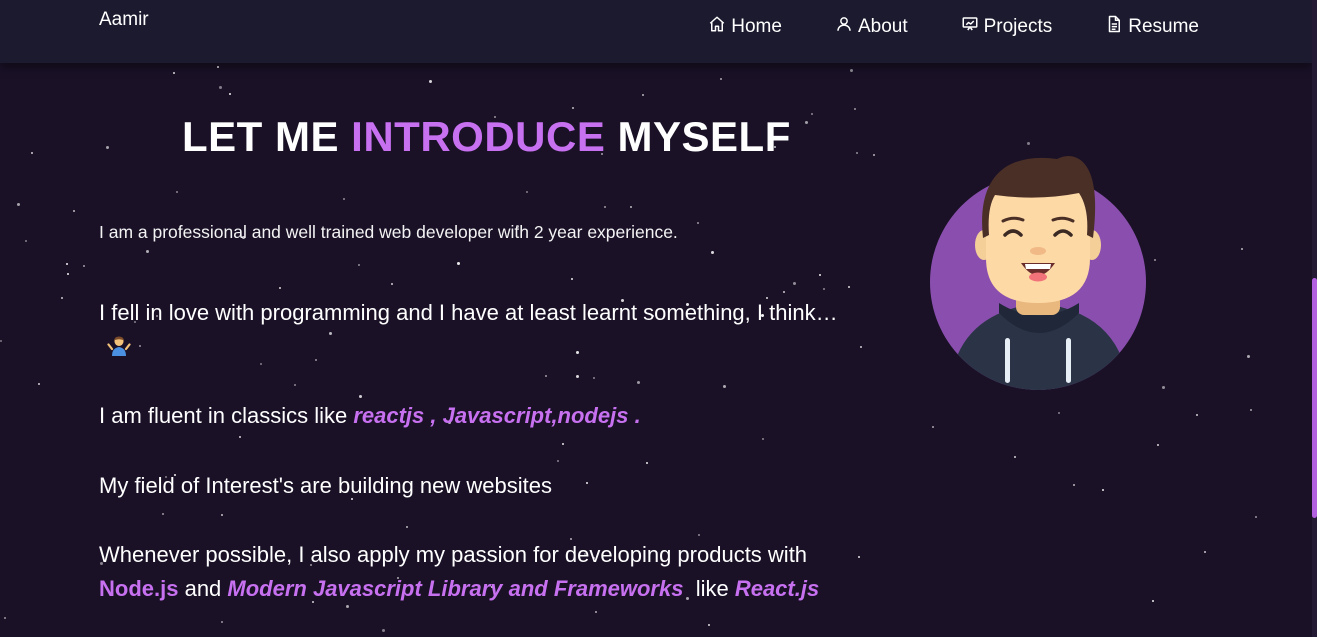  What do you see at coordinates (698, 136) in the screenshot?
I see `title-post: MYSELF` at bounding box center [698, 136].